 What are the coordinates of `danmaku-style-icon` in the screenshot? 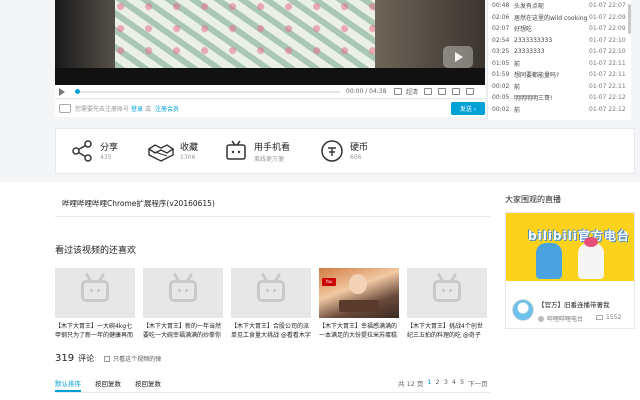 It's located at (65, 108).